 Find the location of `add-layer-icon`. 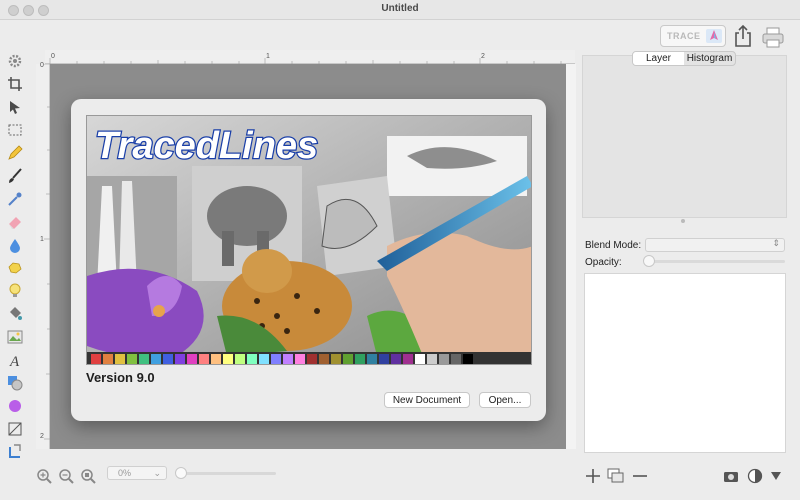

add-layer-icon is located at coordinates (593, 476).